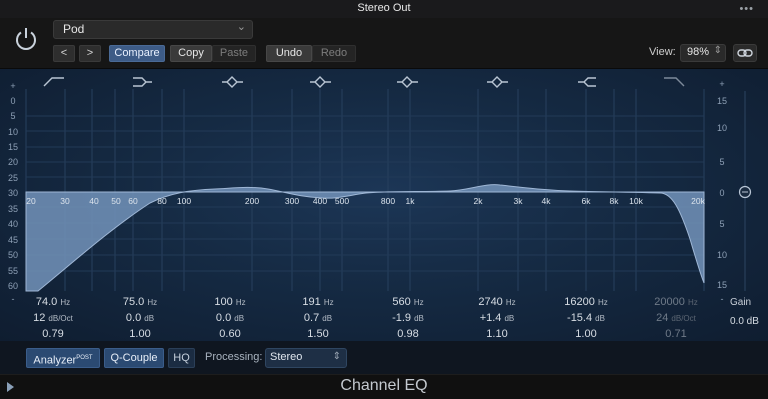 The height and width of the screenshot is (399, 768). Describe the element at coordinates (13, 132) in the screenshot. I see `db-left-label-3: 10` at that location.